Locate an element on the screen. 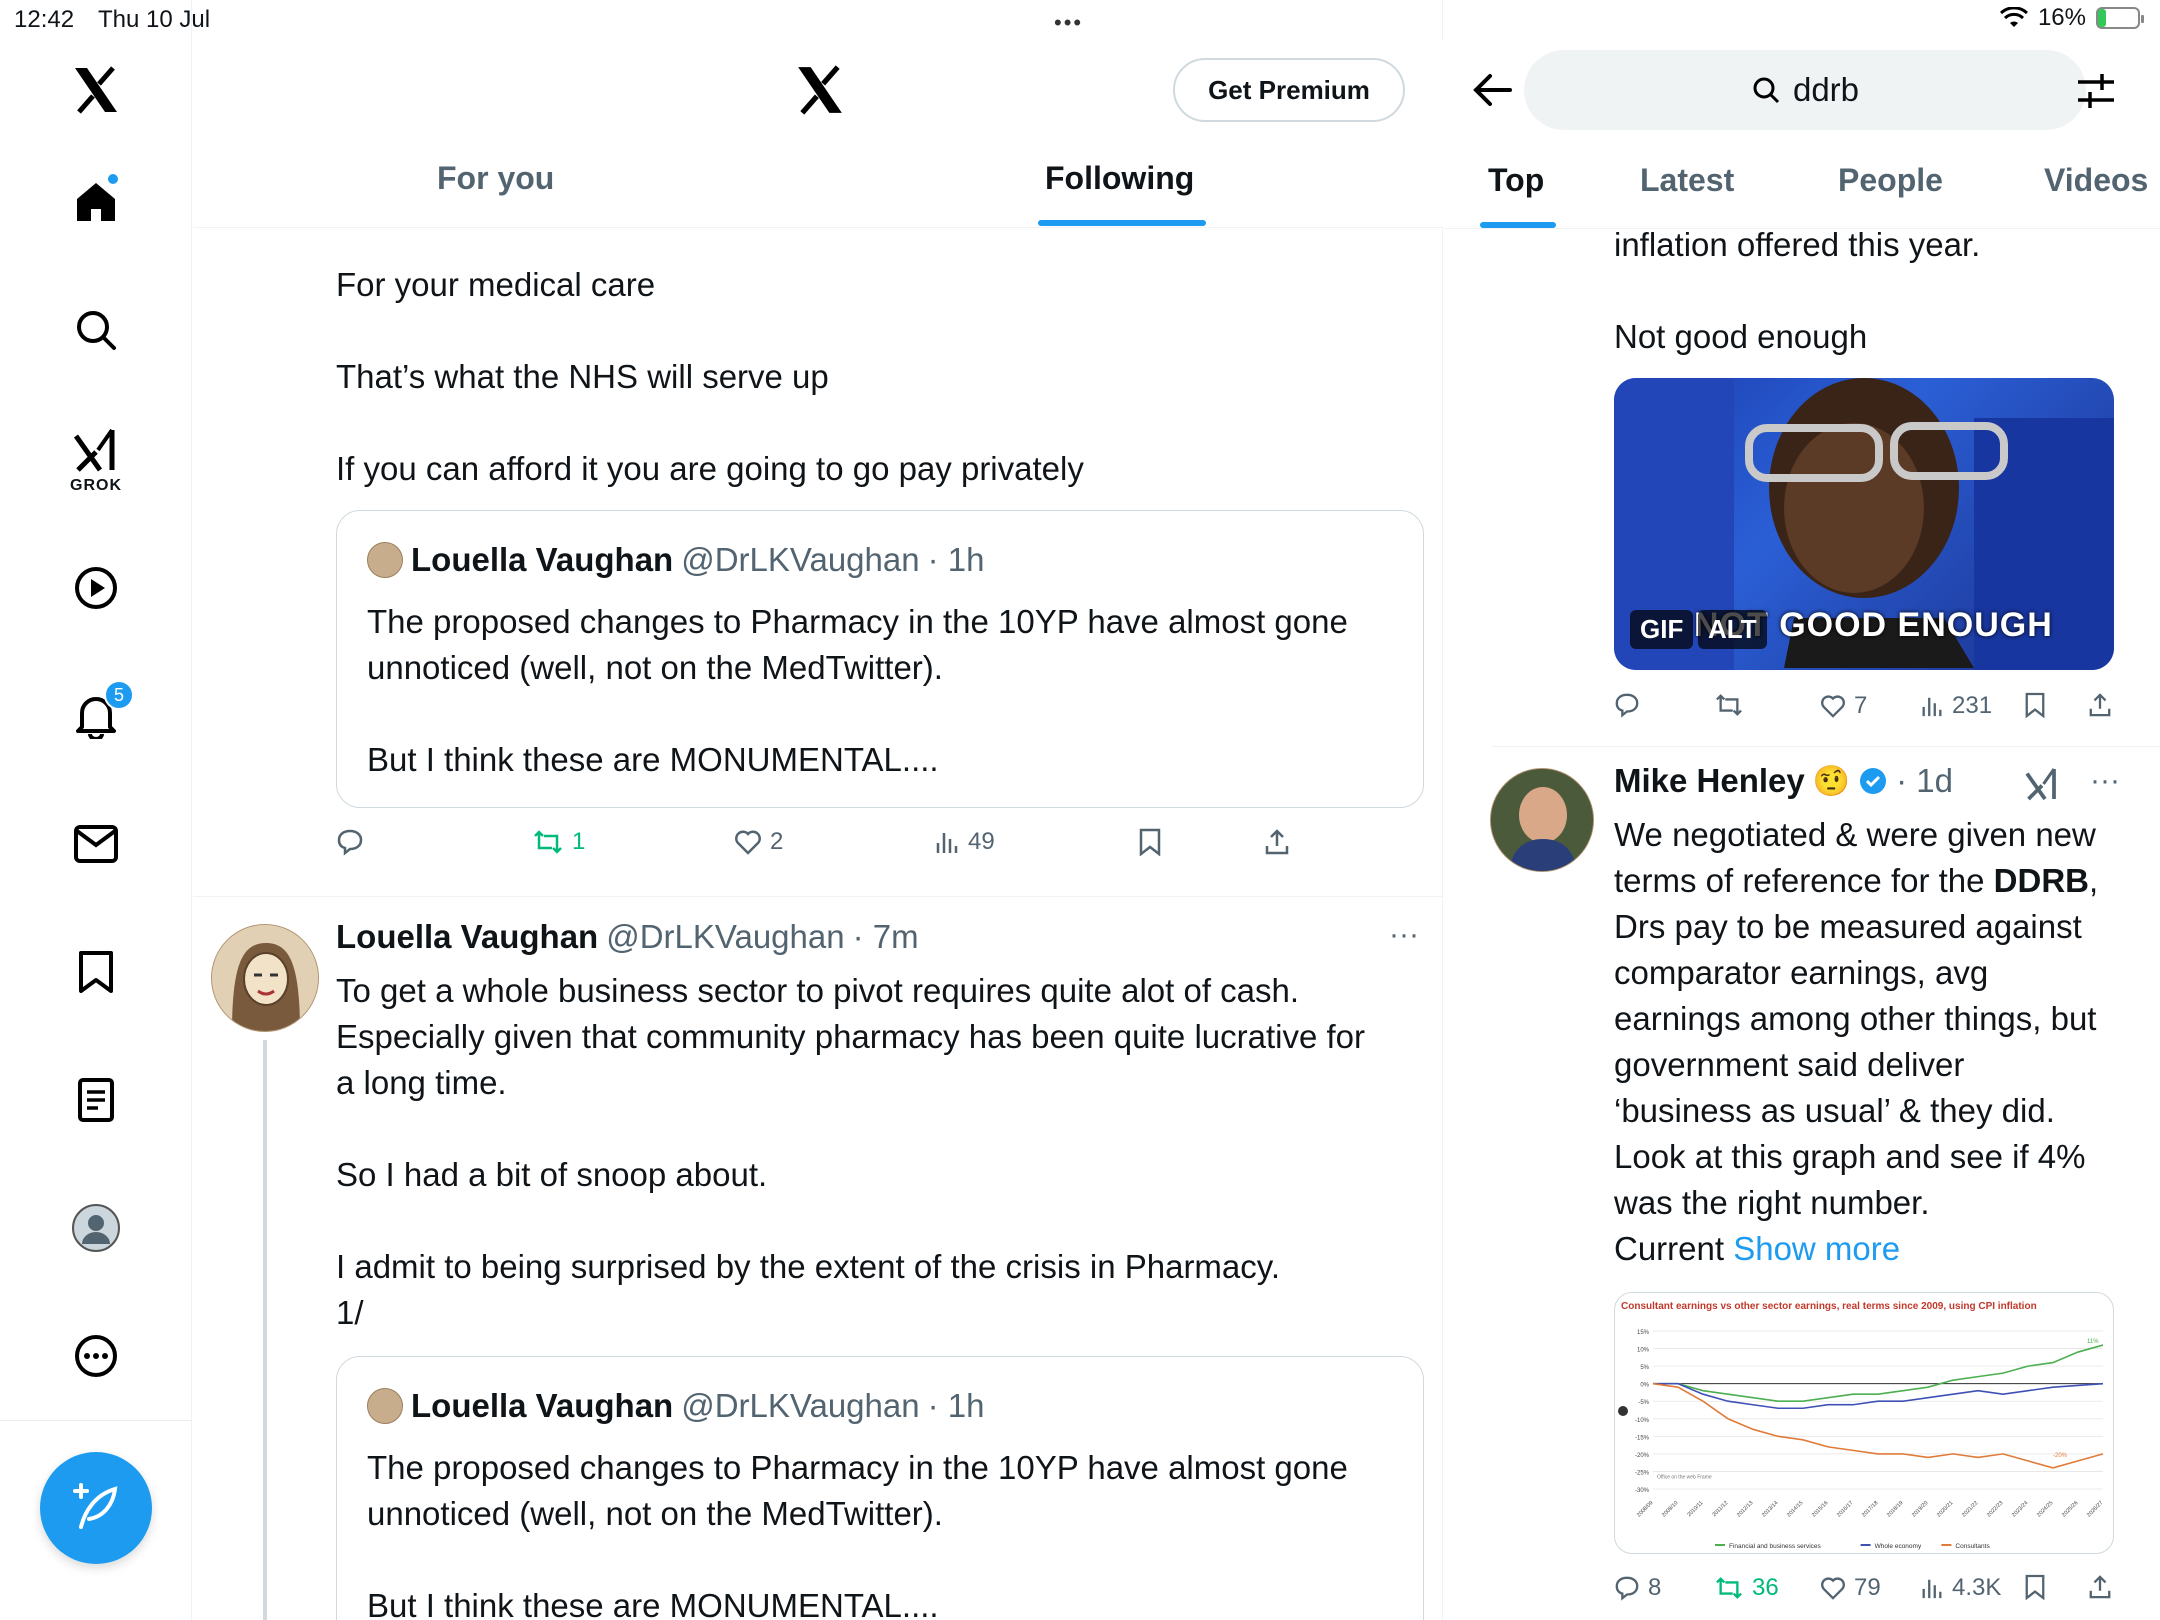  author-handle: @DrLKVaughan is located at coordinates (725, 937).